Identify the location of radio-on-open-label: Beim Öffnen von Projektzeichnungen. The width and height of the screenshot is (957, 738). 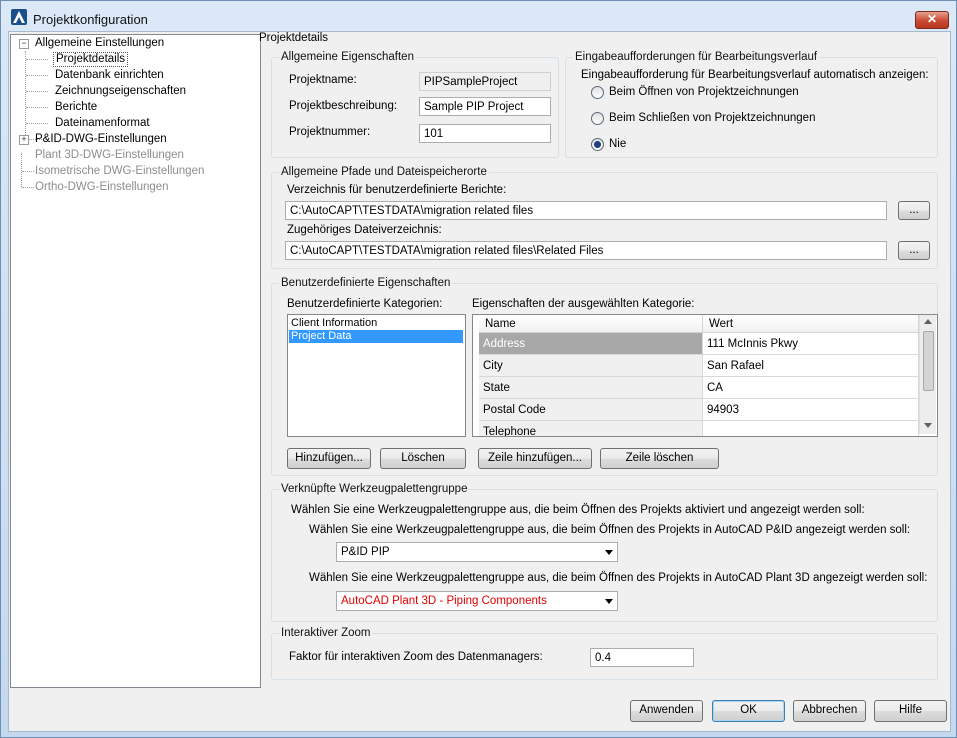
(704, 92).